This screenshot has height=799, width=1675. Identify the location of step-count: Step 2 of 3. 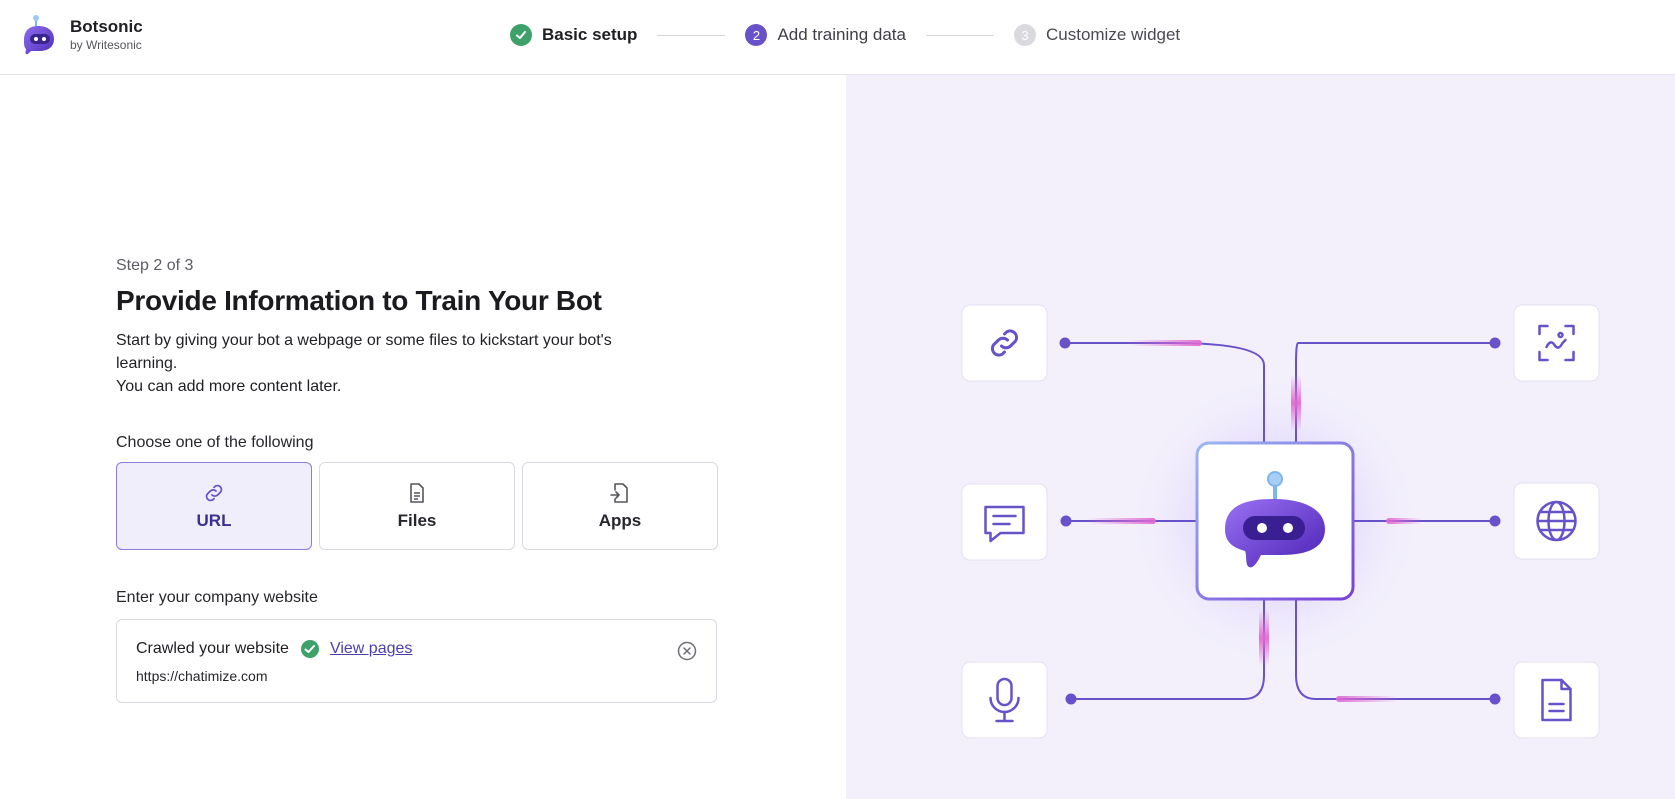
(155, 265).